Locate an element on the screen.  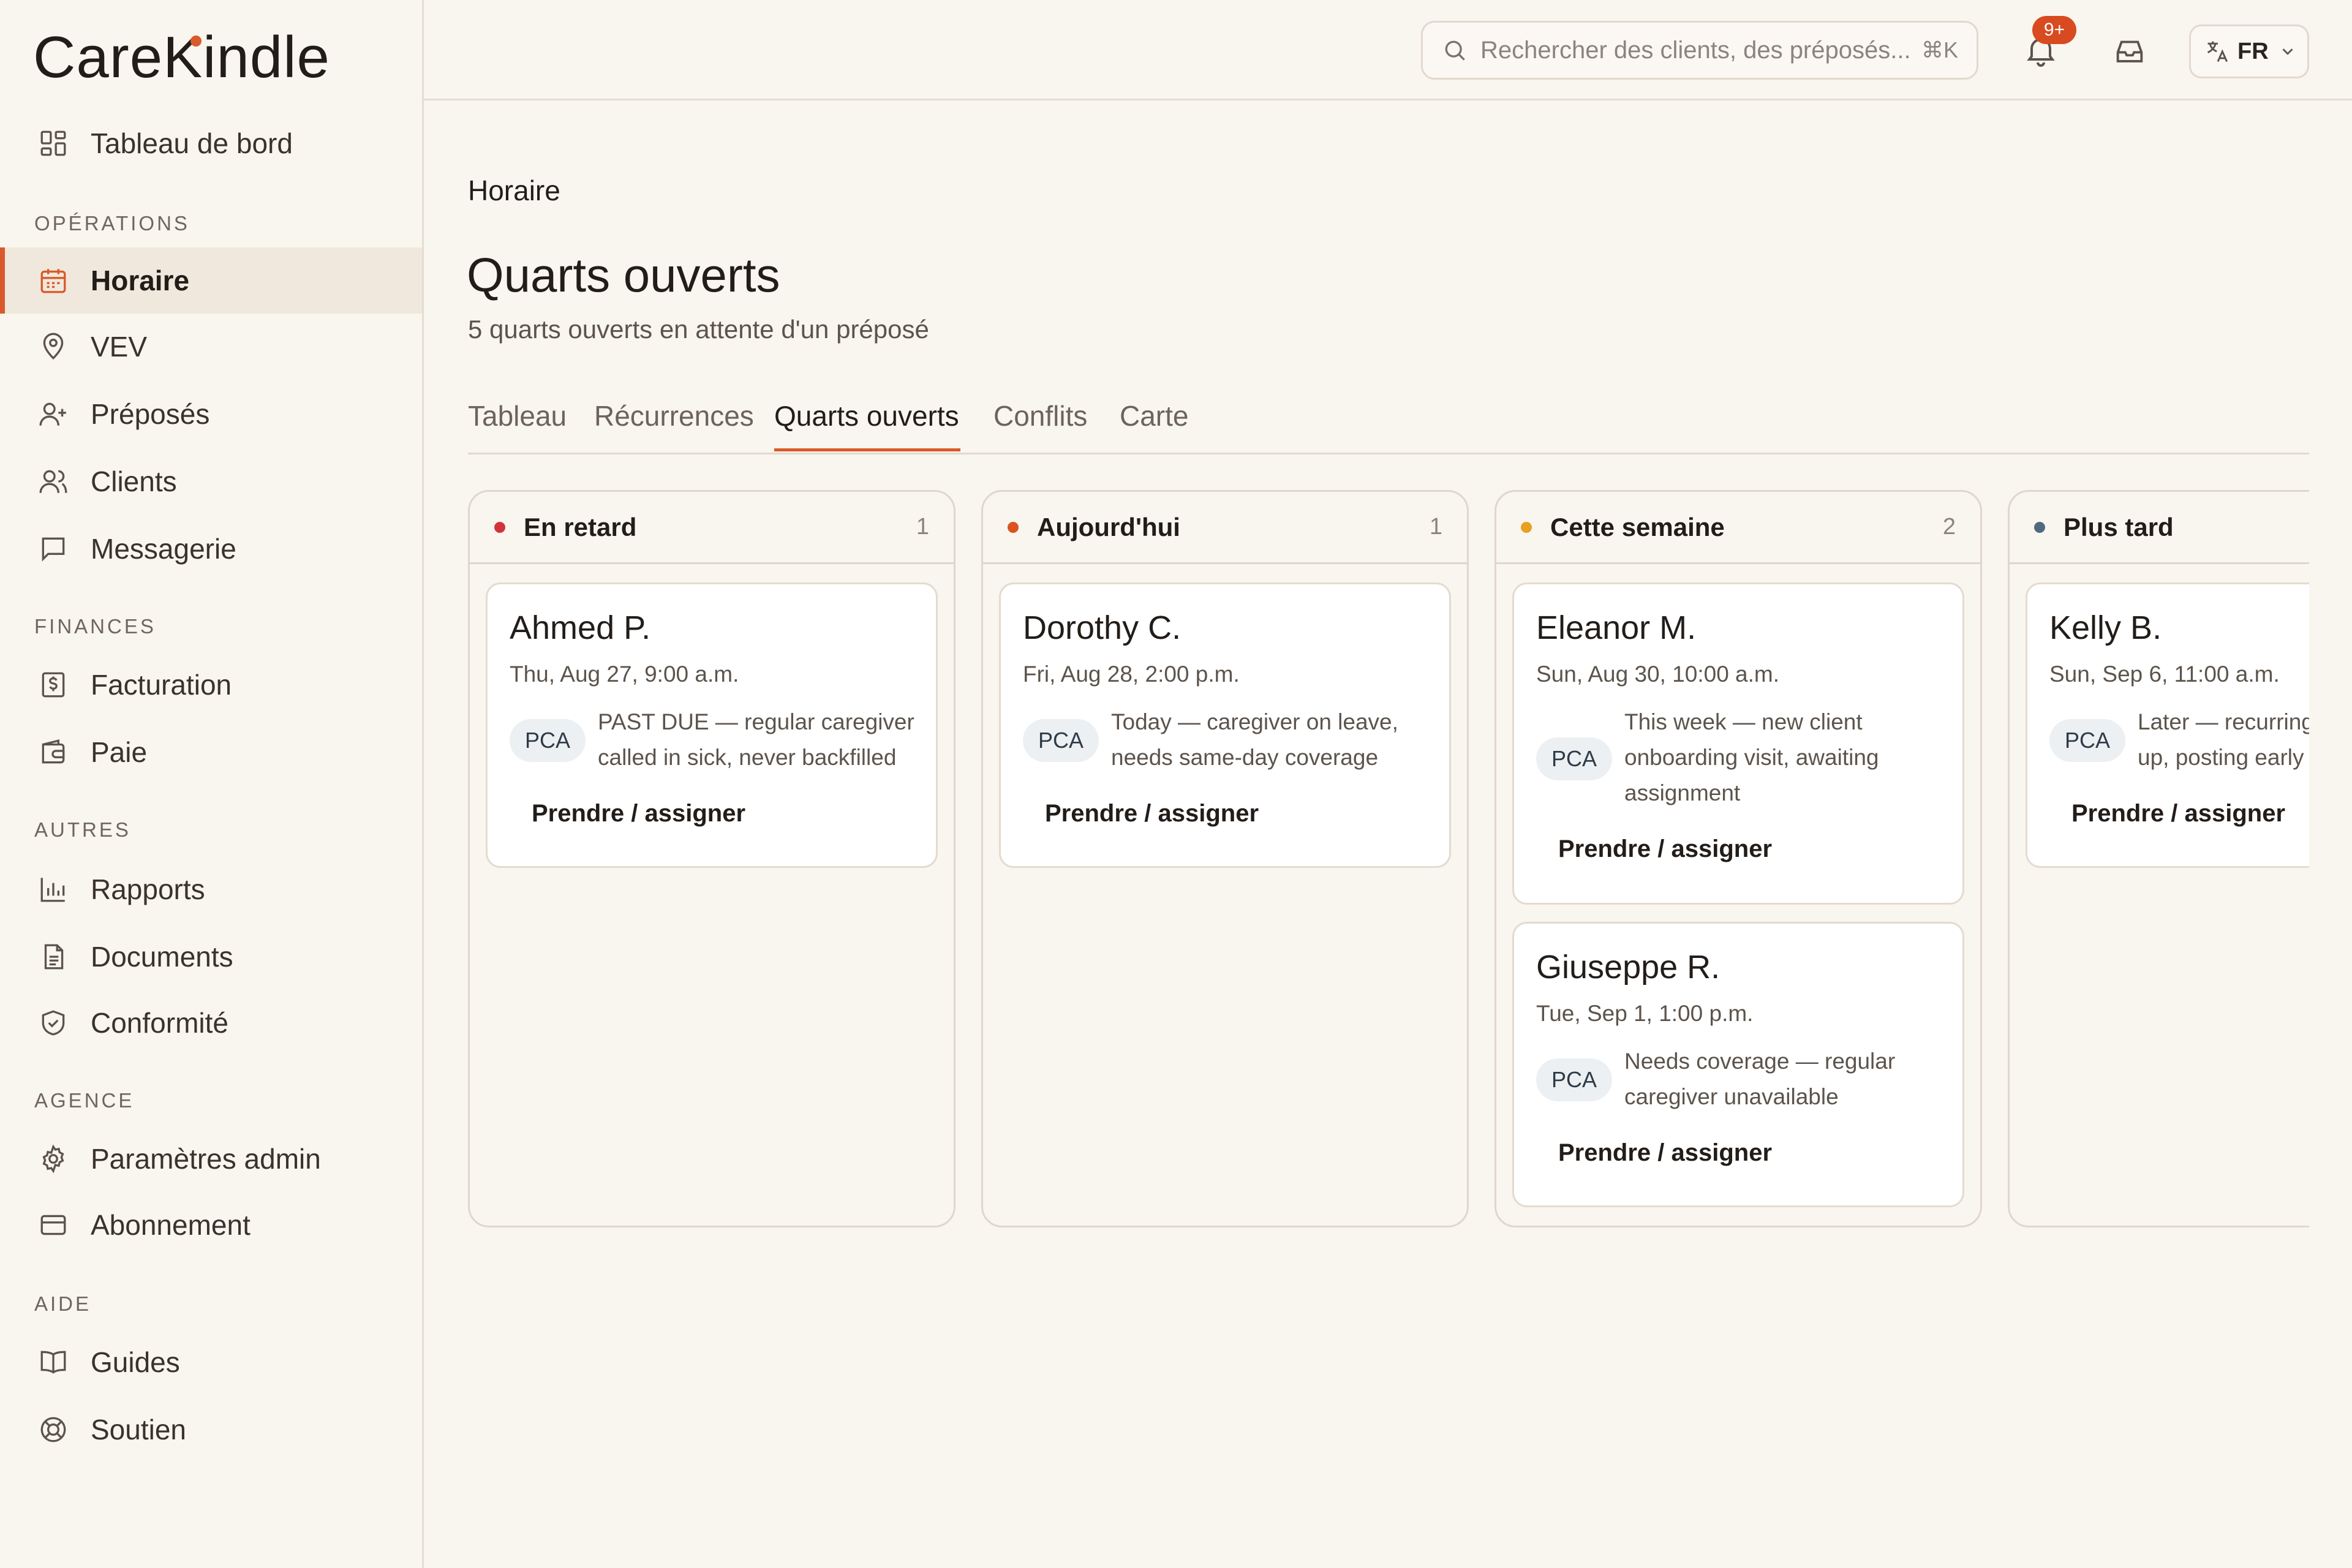
carekindle-logo: CareK indle is located at coordinates (181, 58).